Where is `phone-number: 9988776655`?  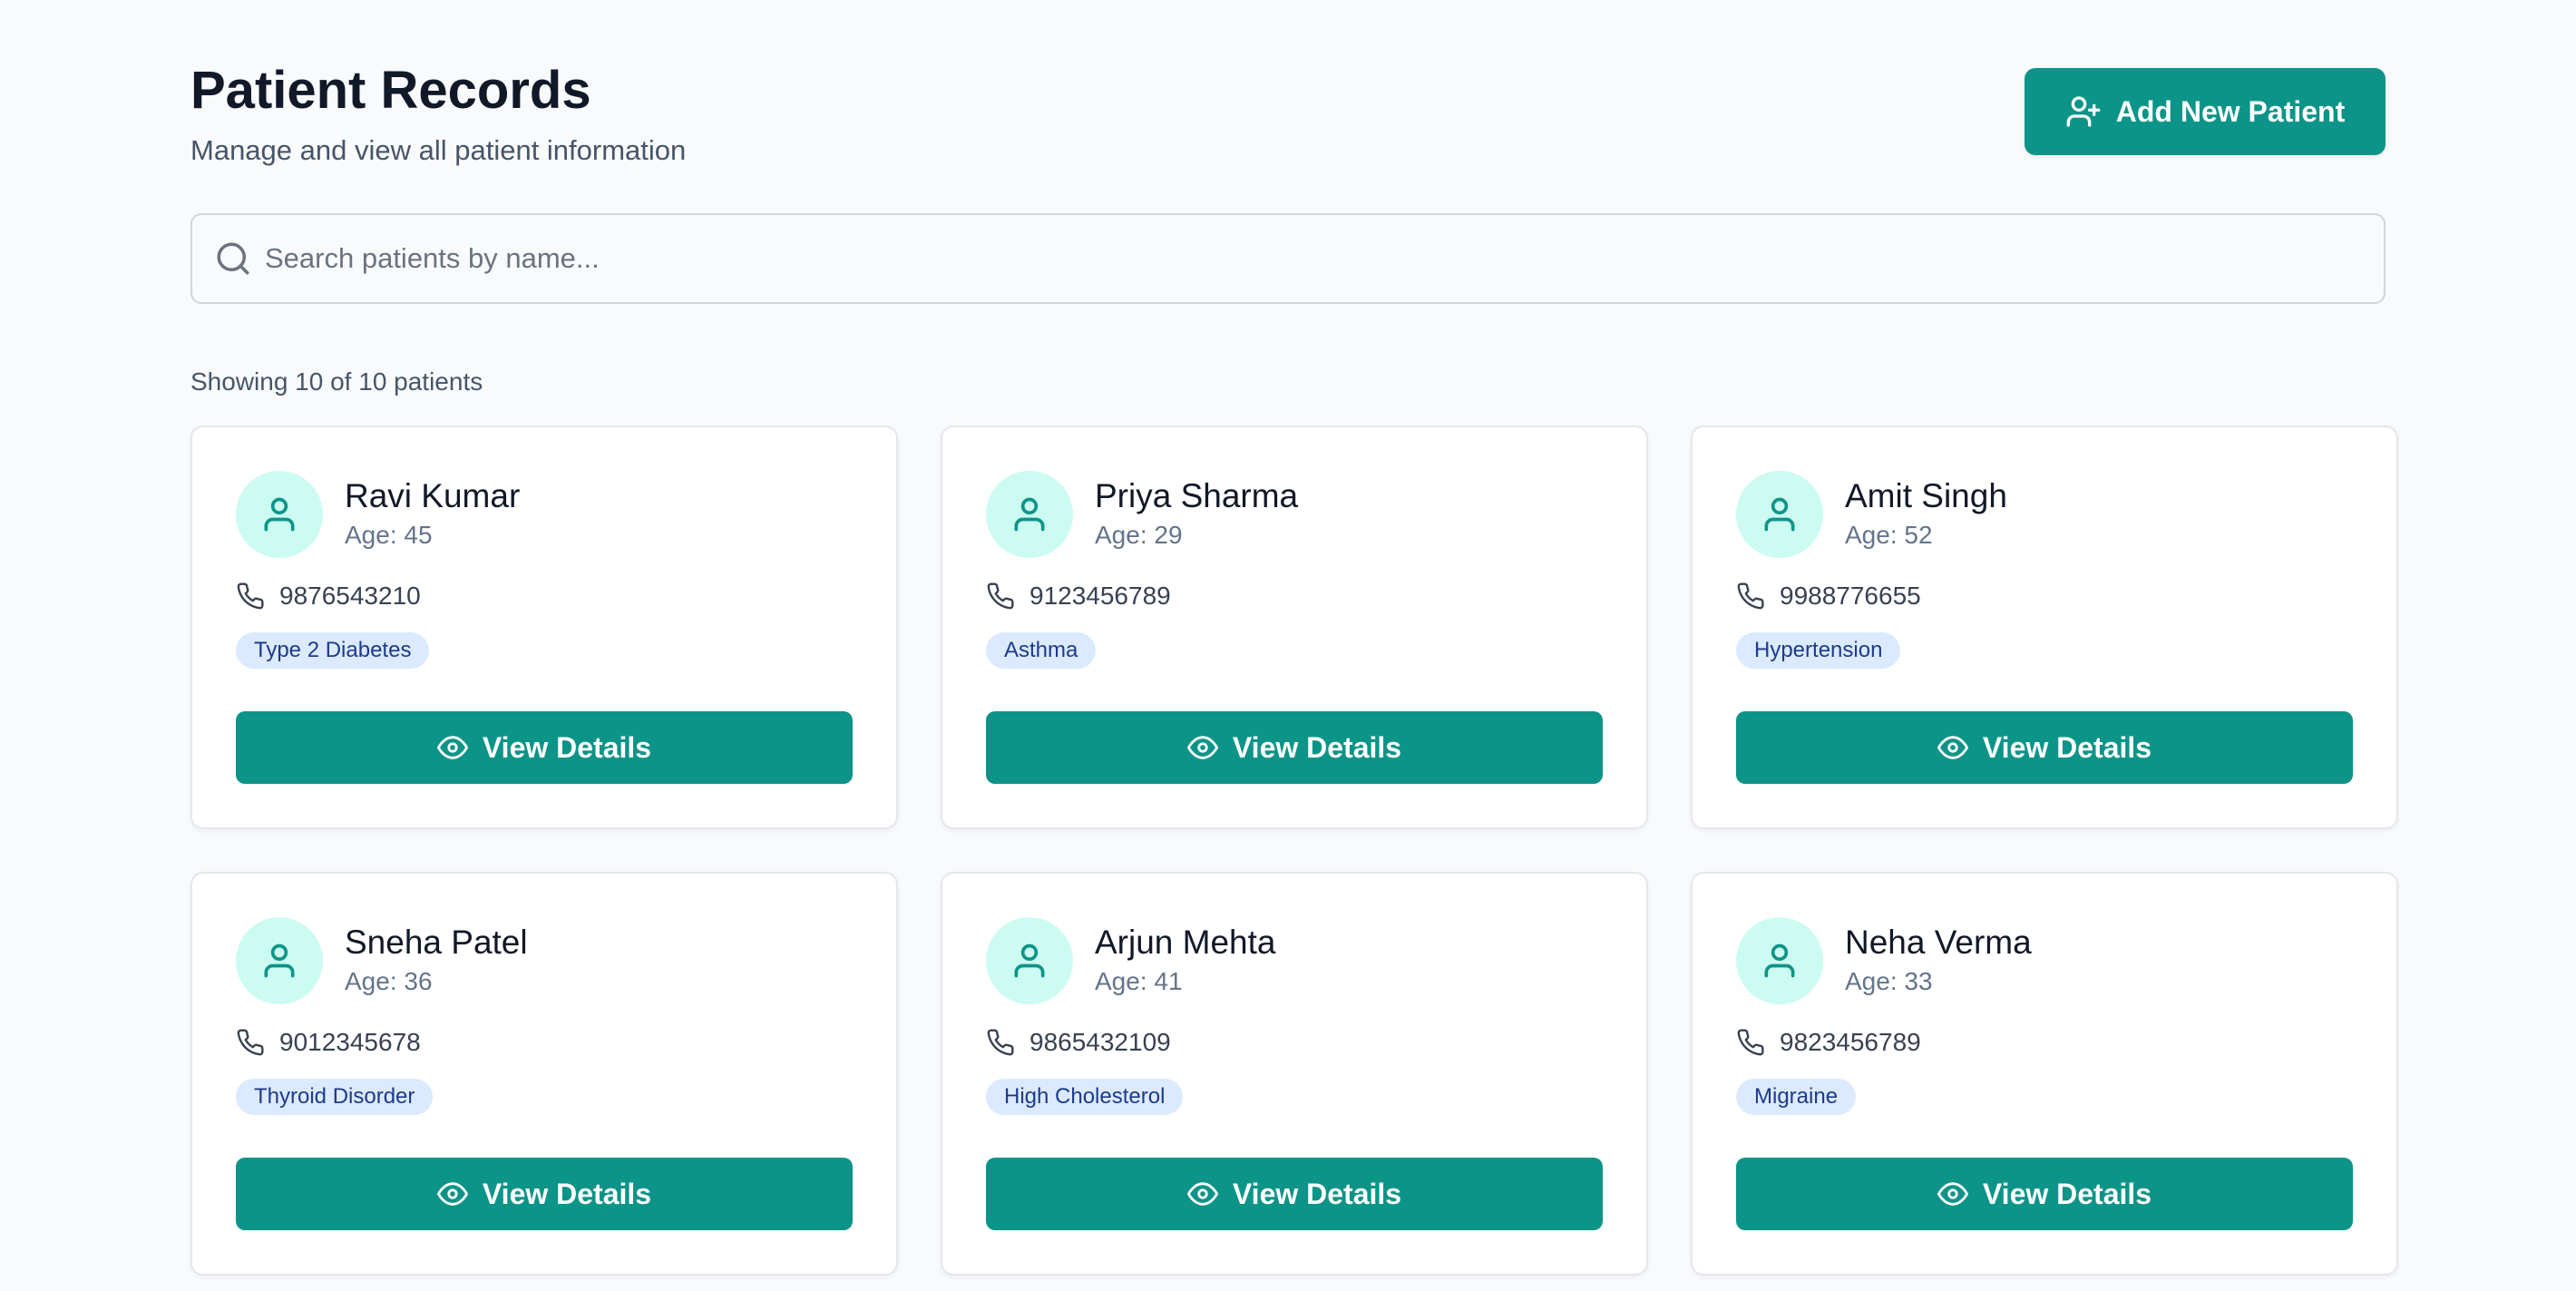 phone-number: 9988776655 is located at coordinates (1850, 596).